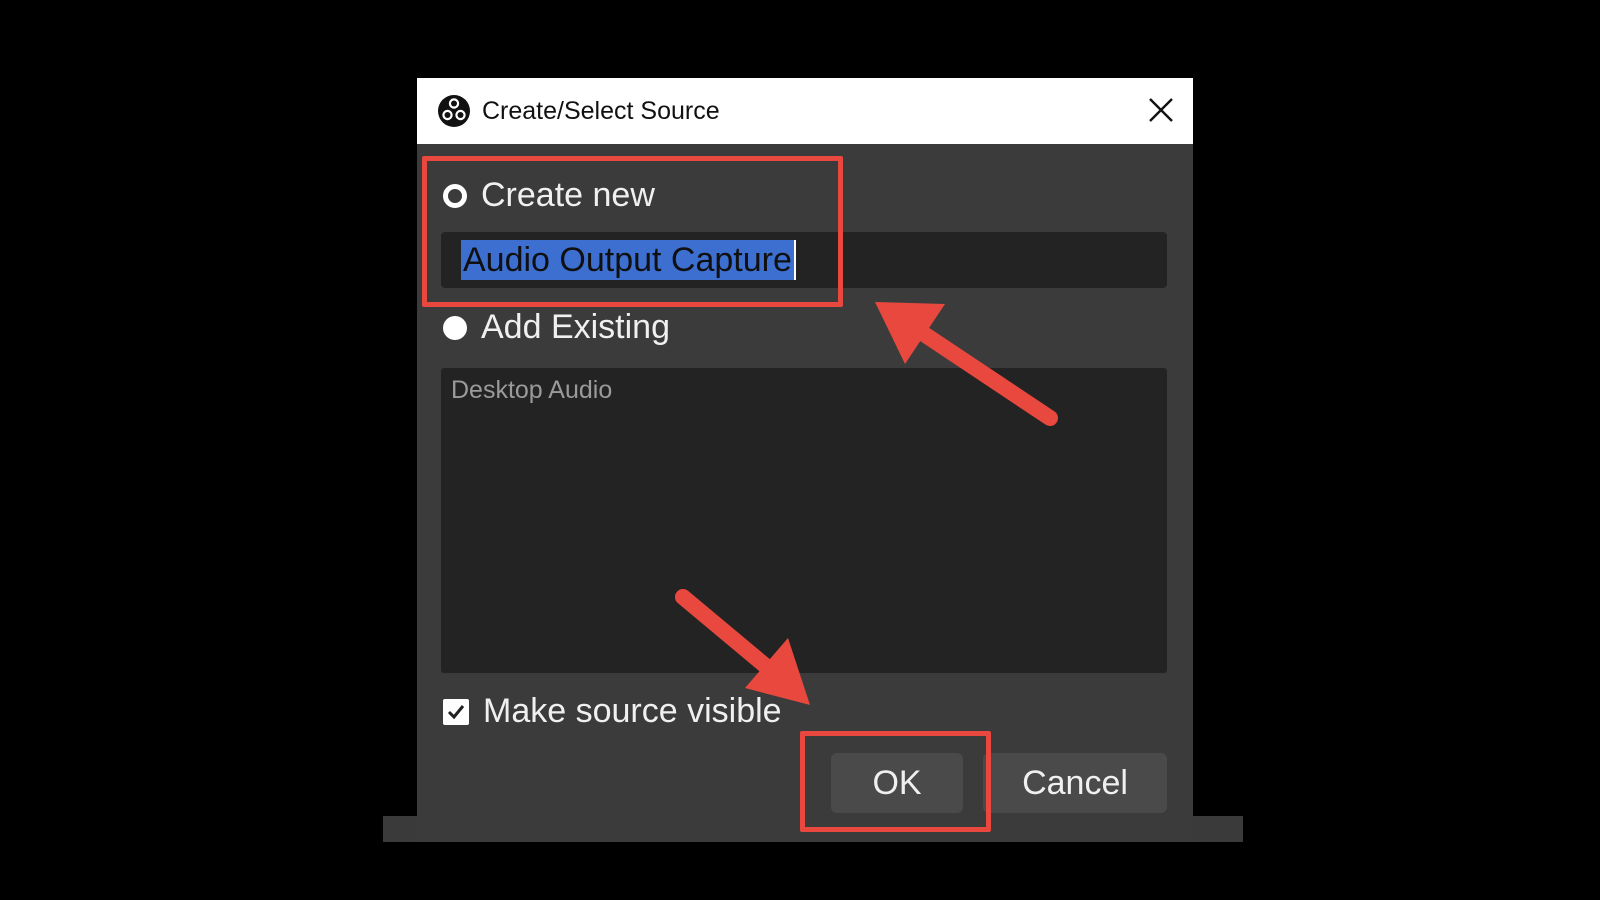 The height and width of the screenshot is (900, 1600). I want to click on add-existing-label: Add Existing, so click(575, 327).